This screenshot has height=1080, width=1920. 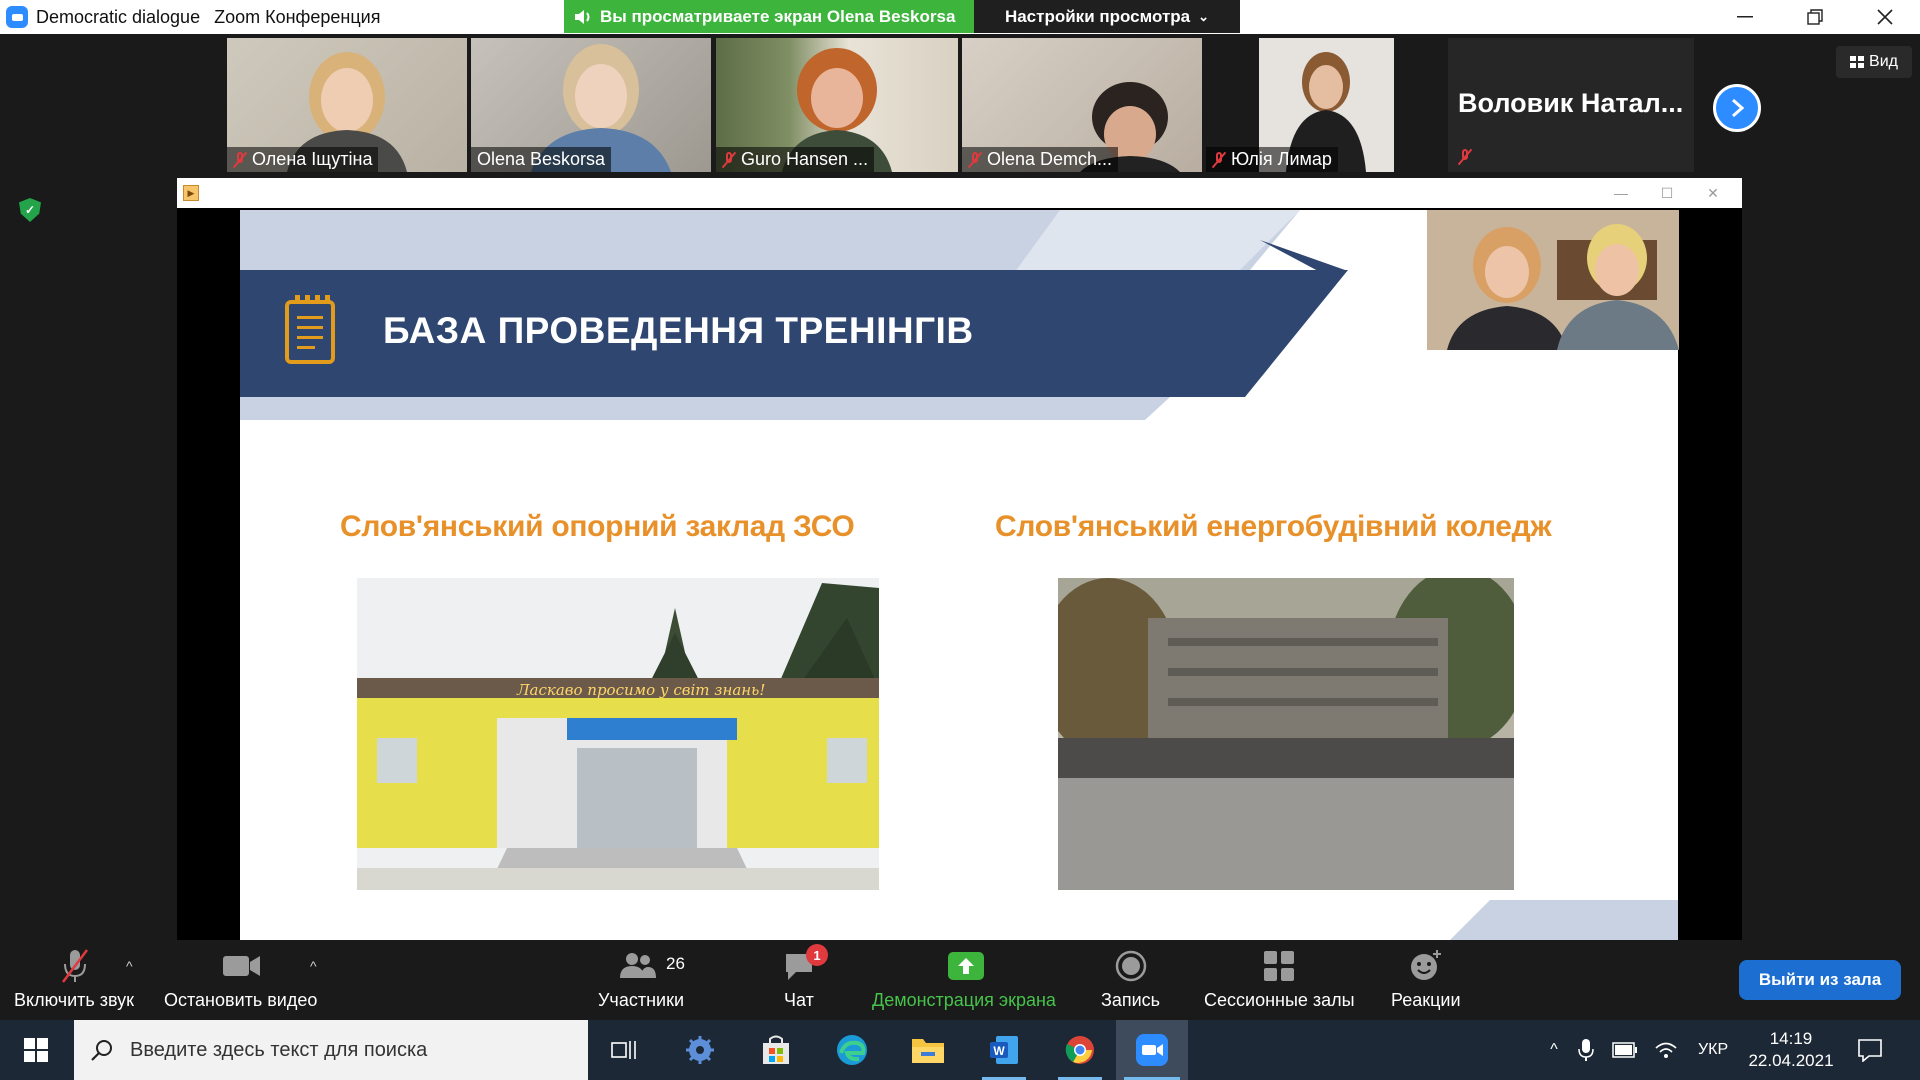 I want to click on close-icon, so click(x=1885, y=17).